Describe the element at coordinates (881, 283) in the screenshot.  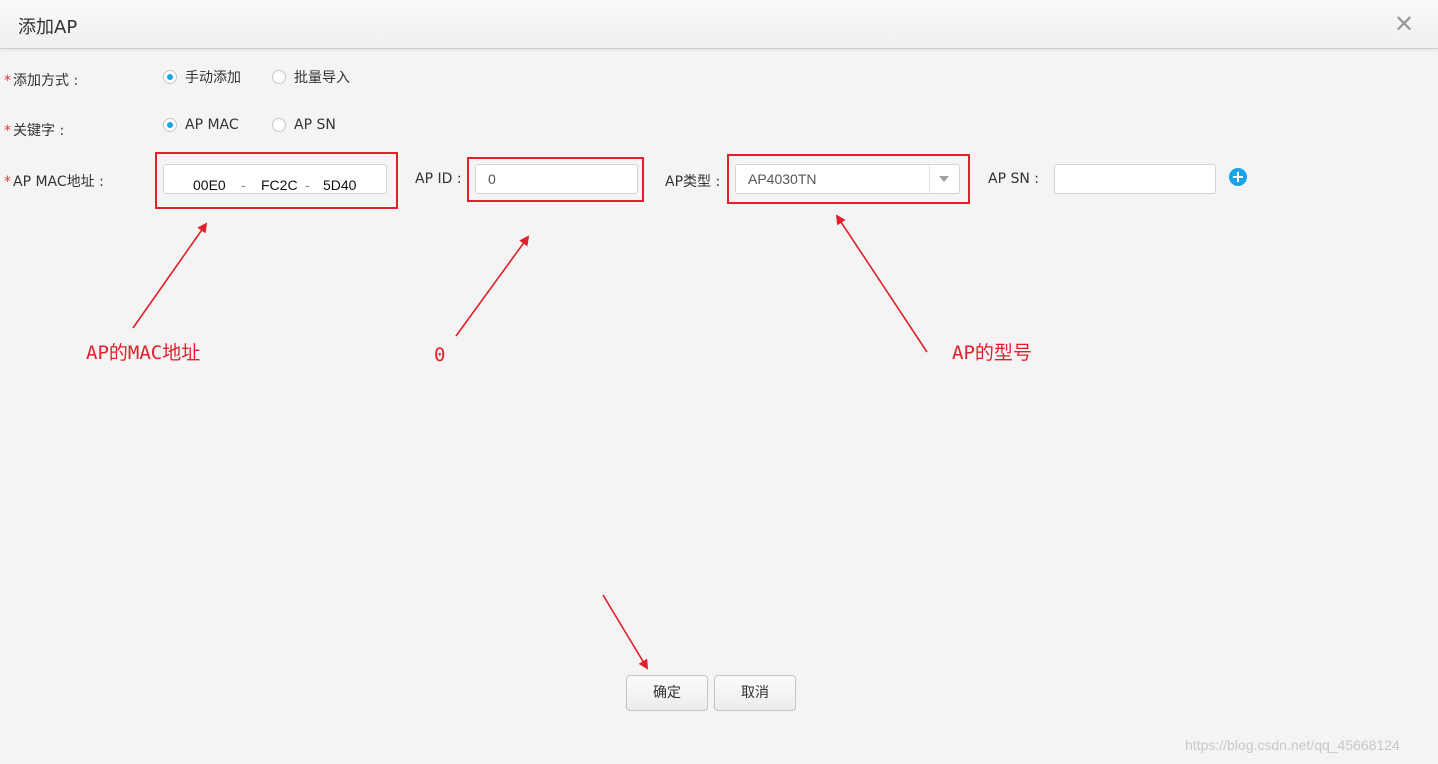
I see `arrow-to-type` at that location.